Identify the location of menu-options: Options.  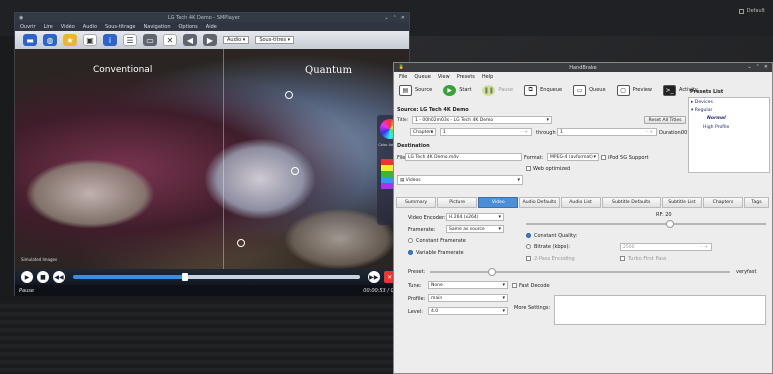
(187, 27).